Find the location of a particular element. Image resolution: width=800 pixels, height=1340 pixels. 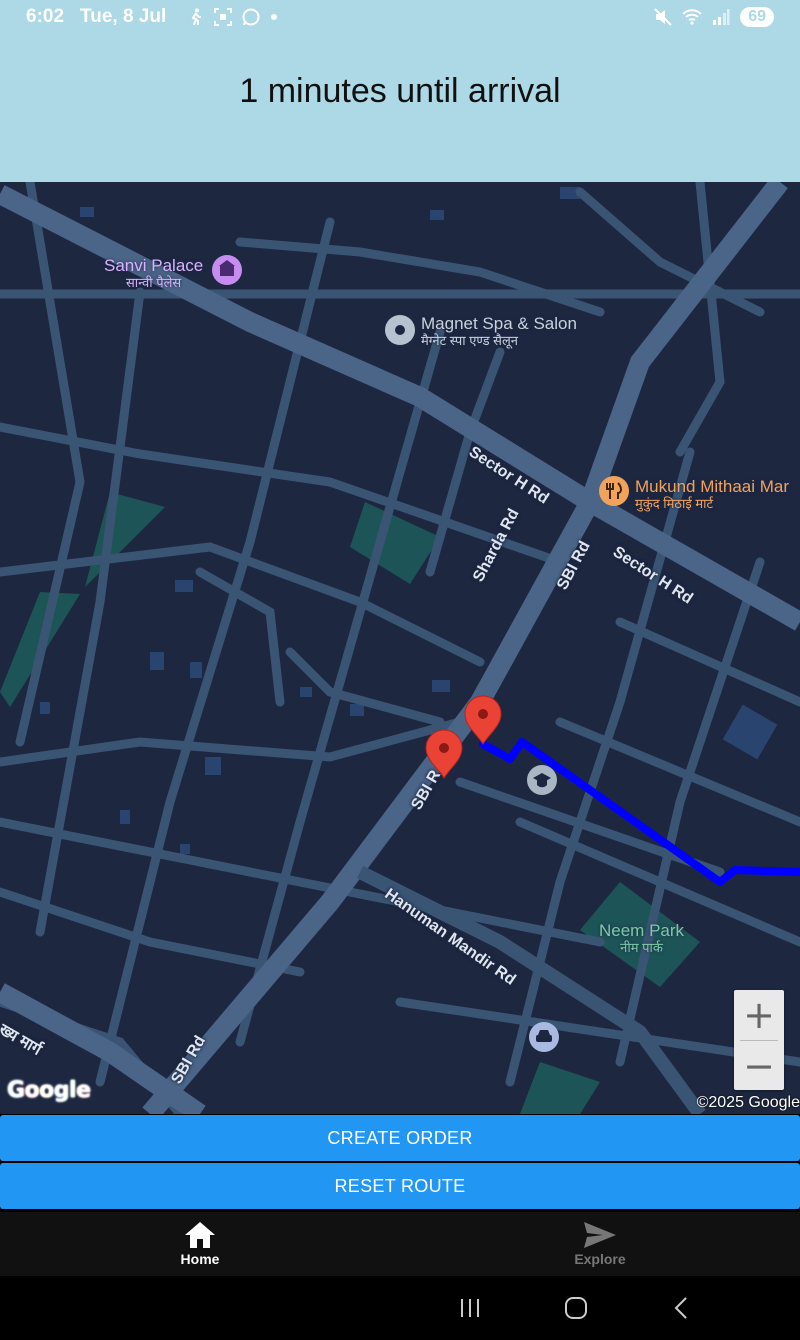

mukund-name: Mukund Mithaai Mar is located at coordinates (712, 486).